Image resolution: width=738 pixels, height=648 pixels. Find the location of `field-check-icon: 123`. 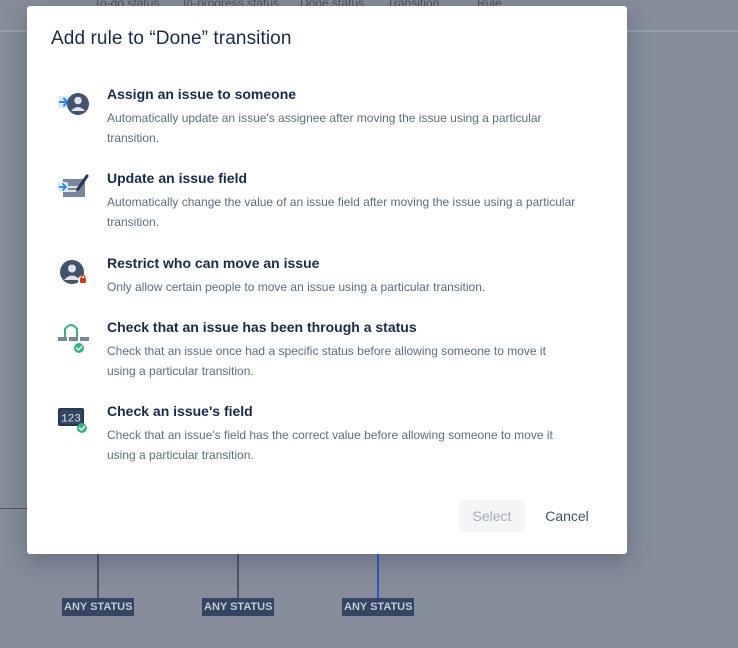

field-check-icon: 123 is located at coordinates (74, 420).